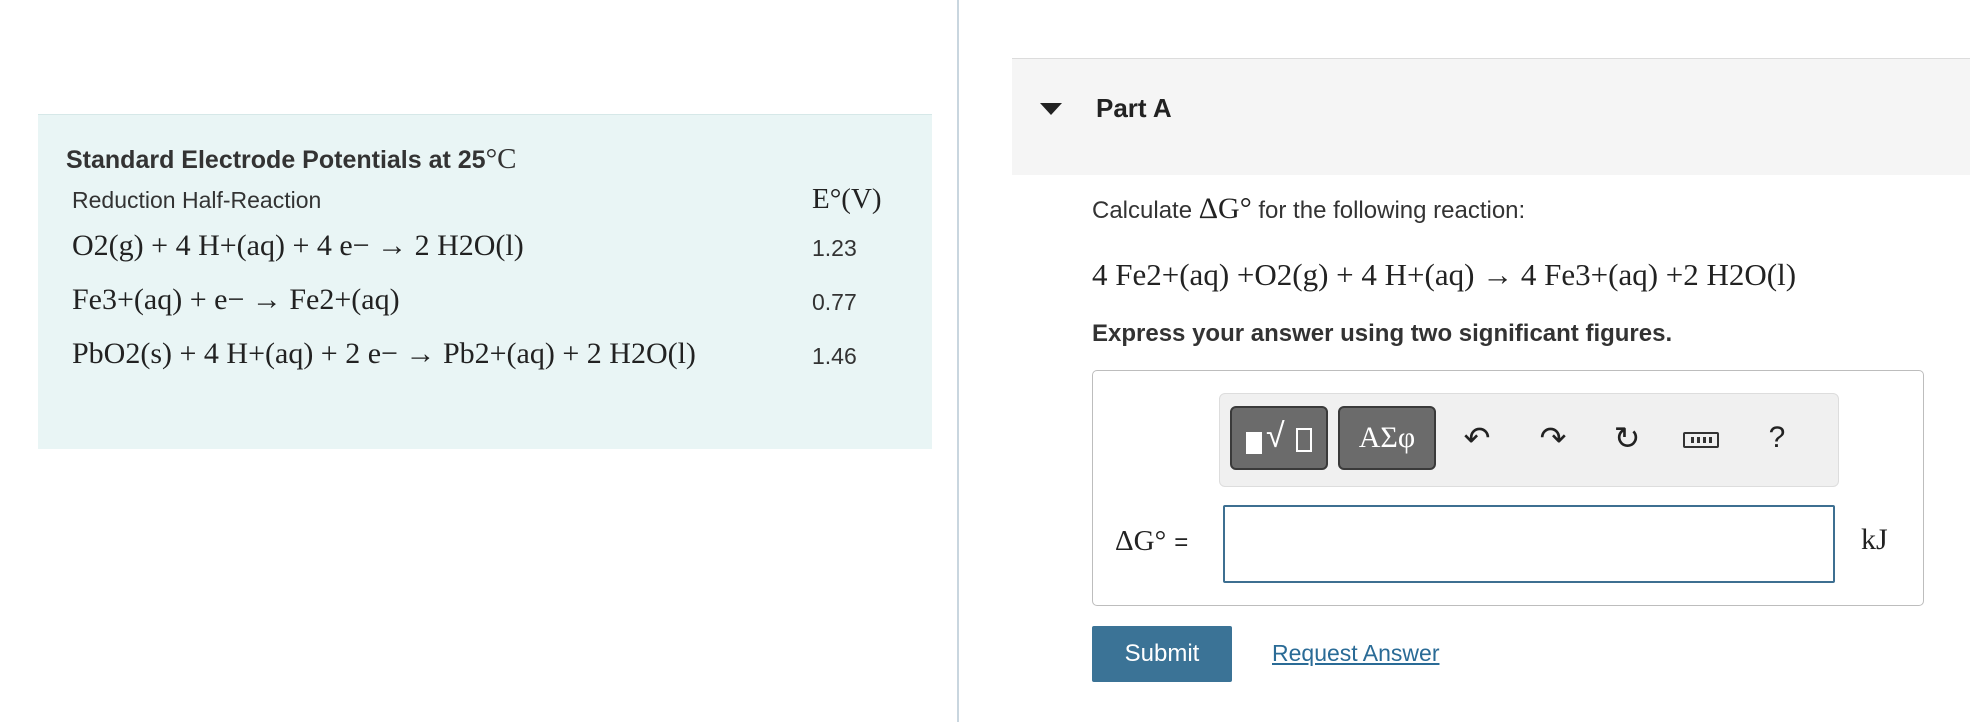 The width and height of the screenshot is (1970, 722). What do you see at coordinates (1491, 116) in the screenshot?
I see `part-a-header: Part A` at bounding box center [1491, 116].